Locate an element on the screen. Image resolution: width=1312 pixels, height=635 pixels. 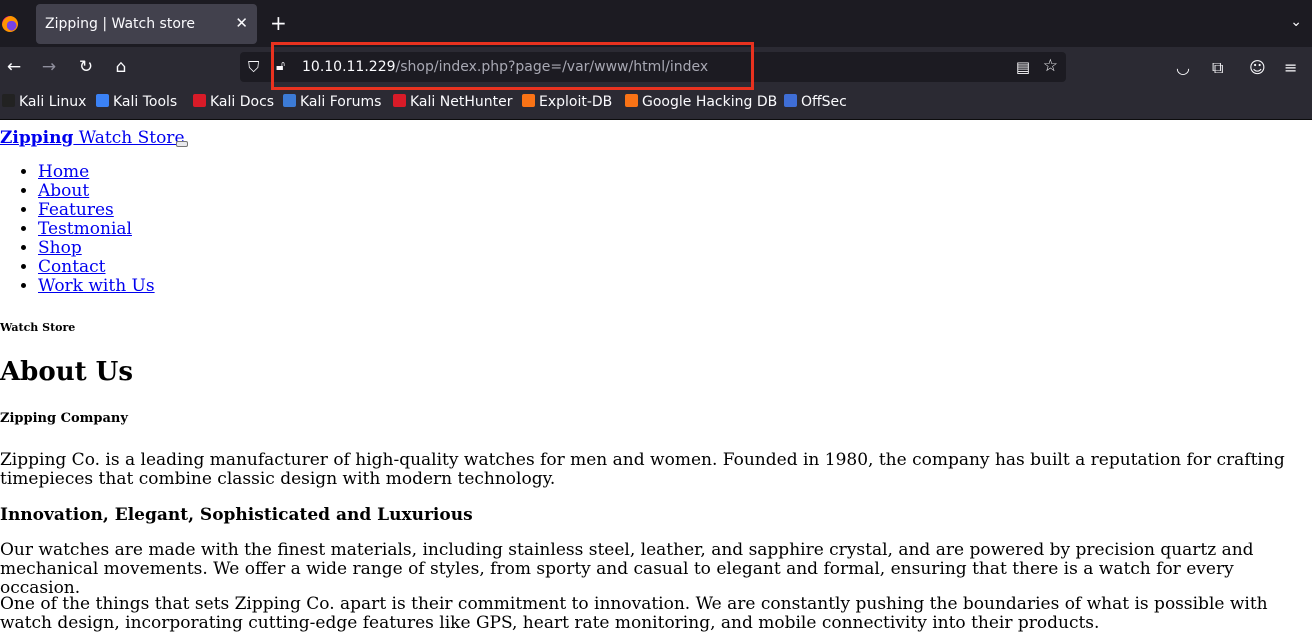
kali-nethunter-icon is located at coordinates (399, 100).